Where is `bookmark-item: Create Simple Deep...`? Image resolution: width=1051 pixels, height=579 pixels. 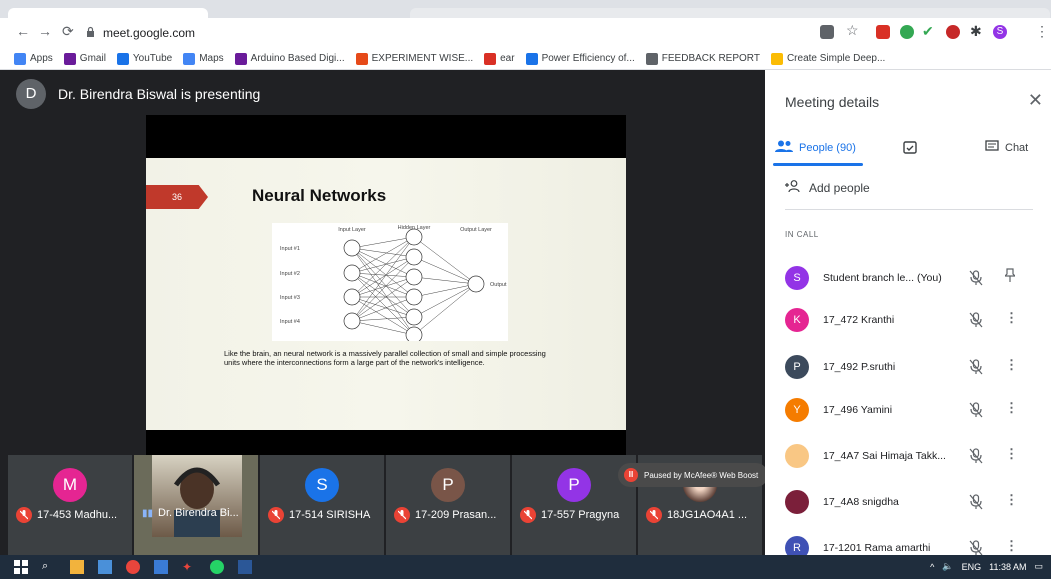 bookmark-item: Create Simple Deep... is located at coordinates (827, 58).